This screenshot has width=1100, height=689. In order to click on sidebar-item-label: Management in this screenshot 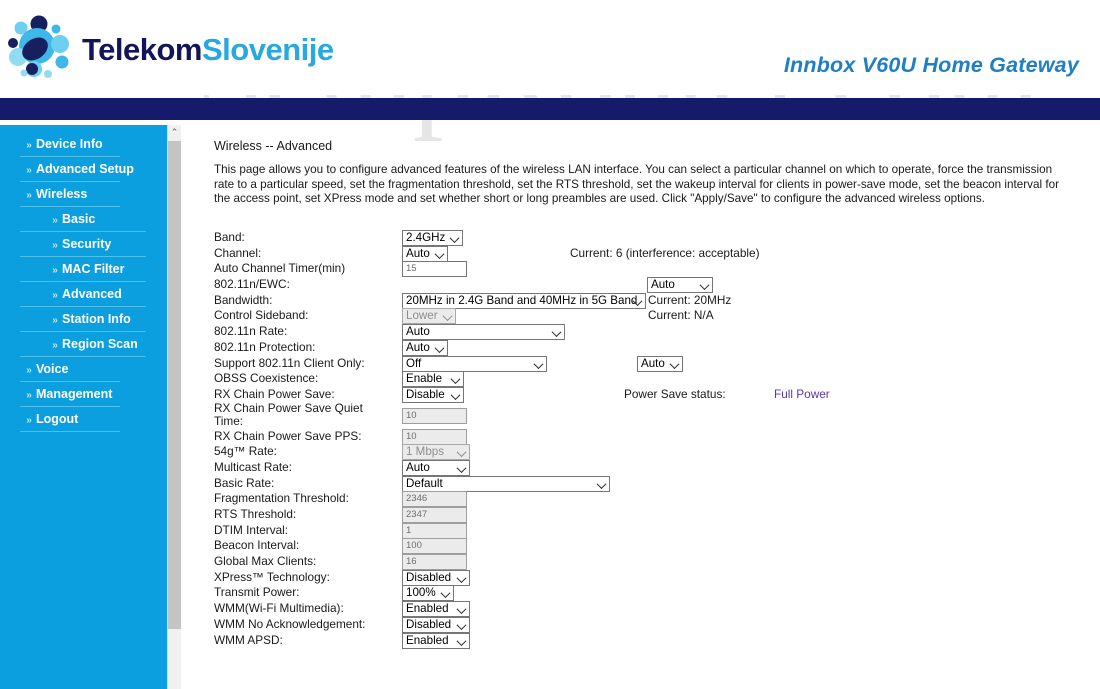, I will do `click(74, 394)`.